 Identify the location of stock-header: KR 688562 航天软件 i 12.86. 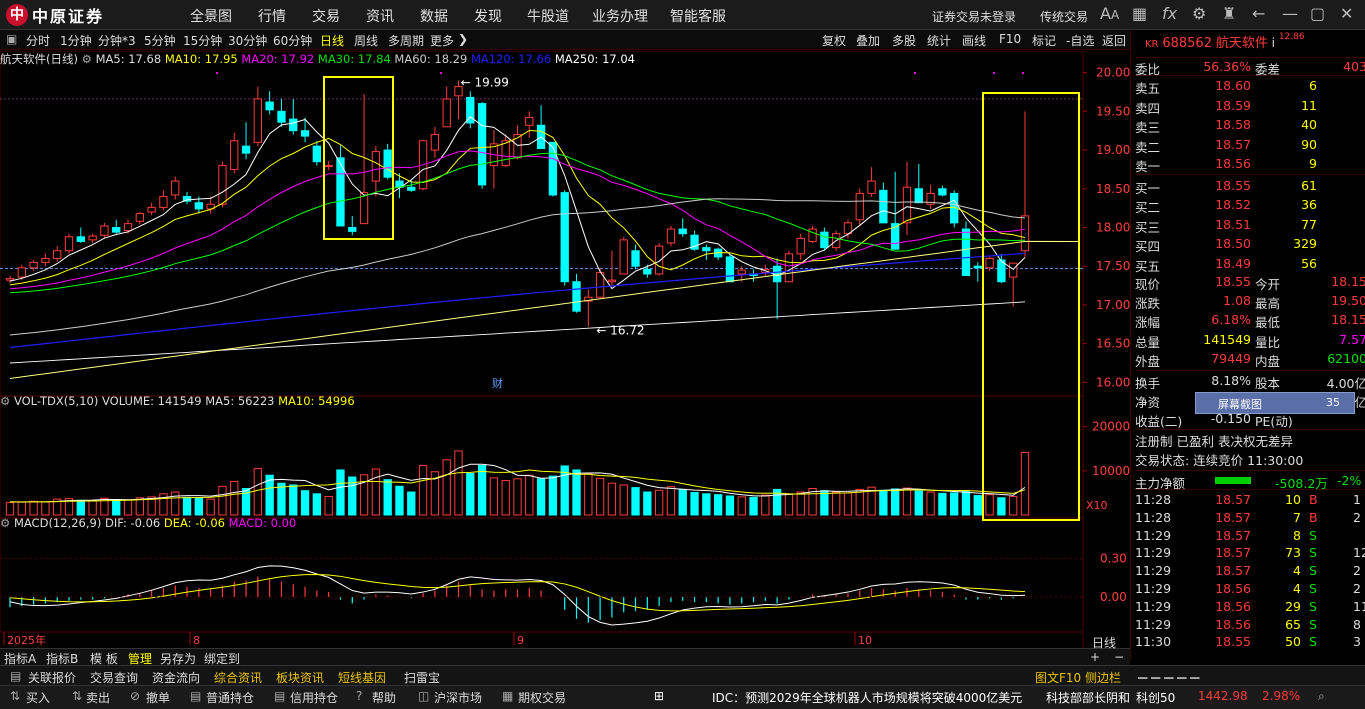
(1225, 41).